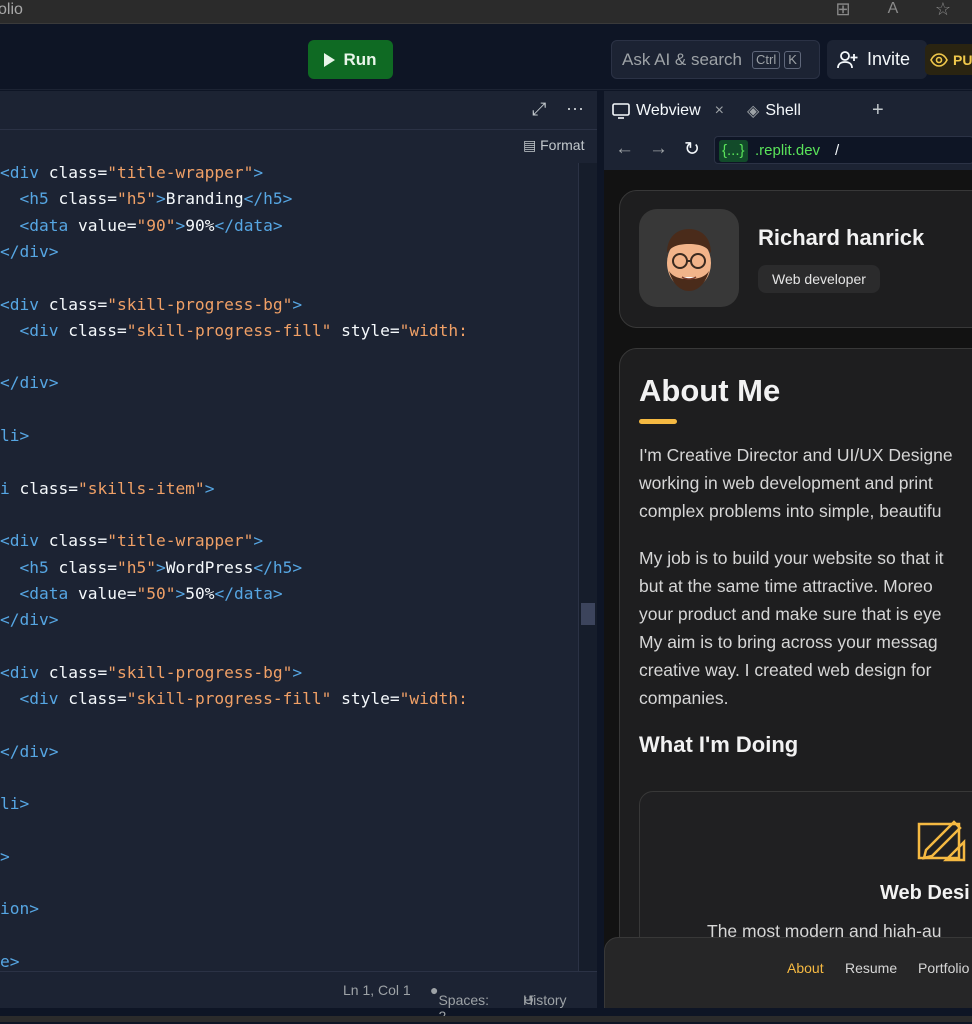 Image resolution: width=972 pixels, height=1024 pixels. I want to click on nav-about: About, so click(805, 968).